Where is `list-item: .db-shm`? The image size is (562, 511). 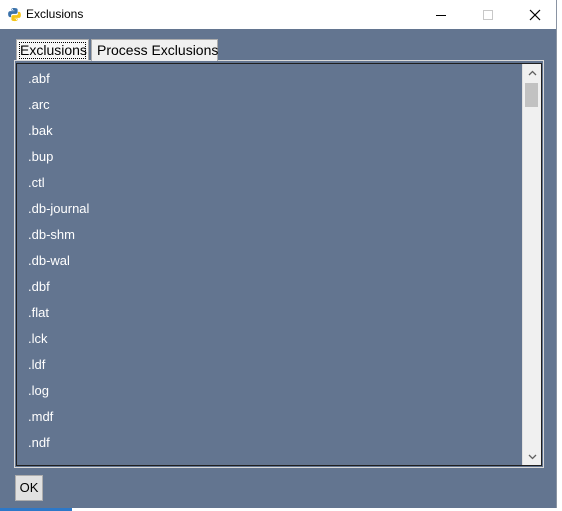
list-item: .db-shm is located at coordinates (269, 235).